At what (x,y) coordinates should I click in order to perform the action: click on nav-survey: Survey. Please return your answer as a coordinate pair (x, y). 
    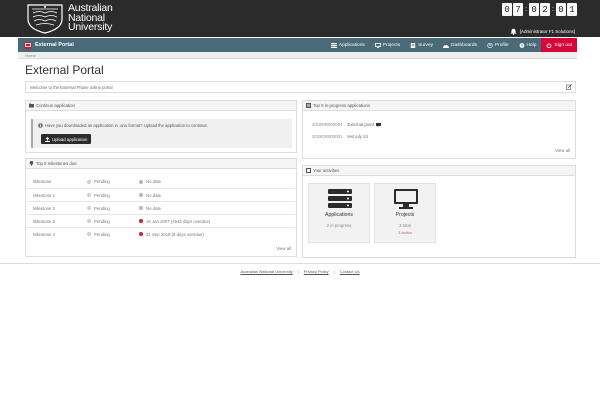
    Looking at the image, I should click on (421, 45).